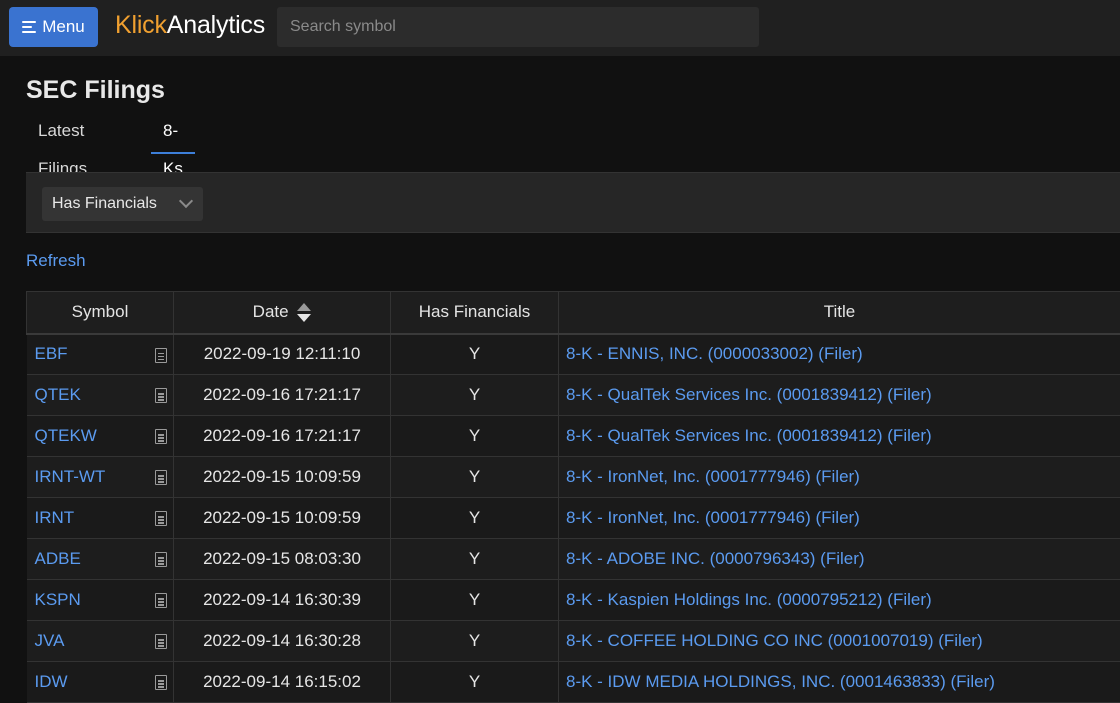 Image resolution: width=1120 pixels, height=703 pixels. I want to click on refresh-link: Refresh, so click(56, 261).